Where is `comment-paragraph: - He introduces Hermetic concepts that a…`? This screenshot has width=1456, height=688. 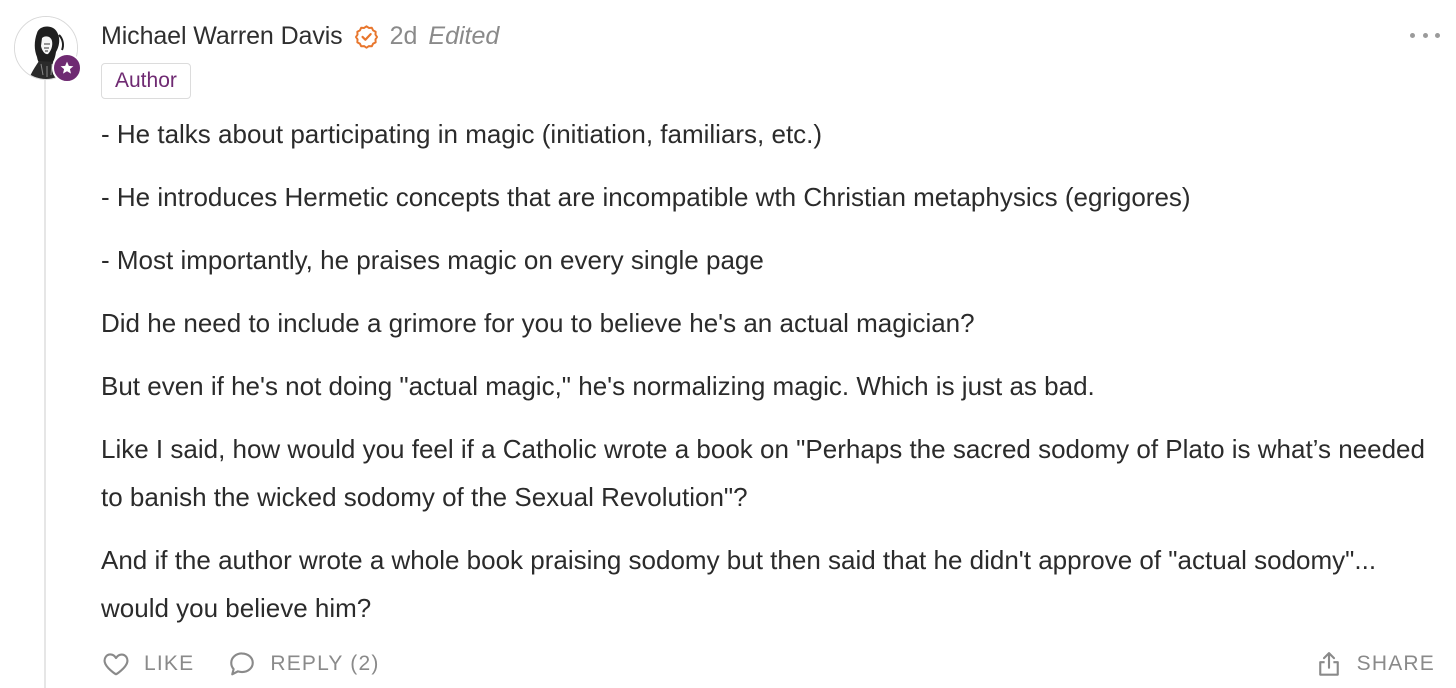 comment-paragraph: - He introduces Hermetic concepts that a… is located at coordinates (646, 197).